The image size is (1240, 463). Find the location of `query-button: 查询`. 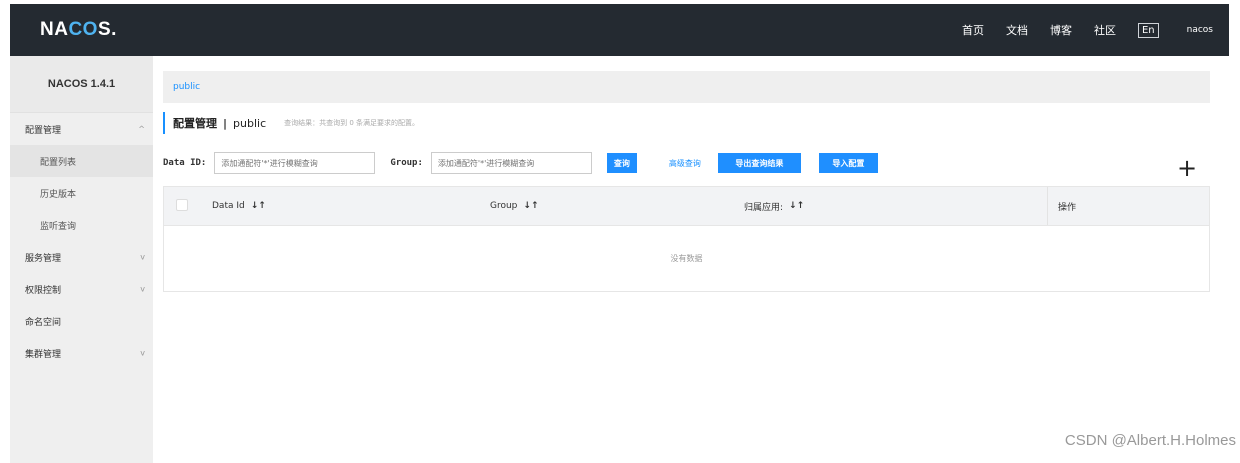

query-button: 查询 is located at coordinates (621, 163).